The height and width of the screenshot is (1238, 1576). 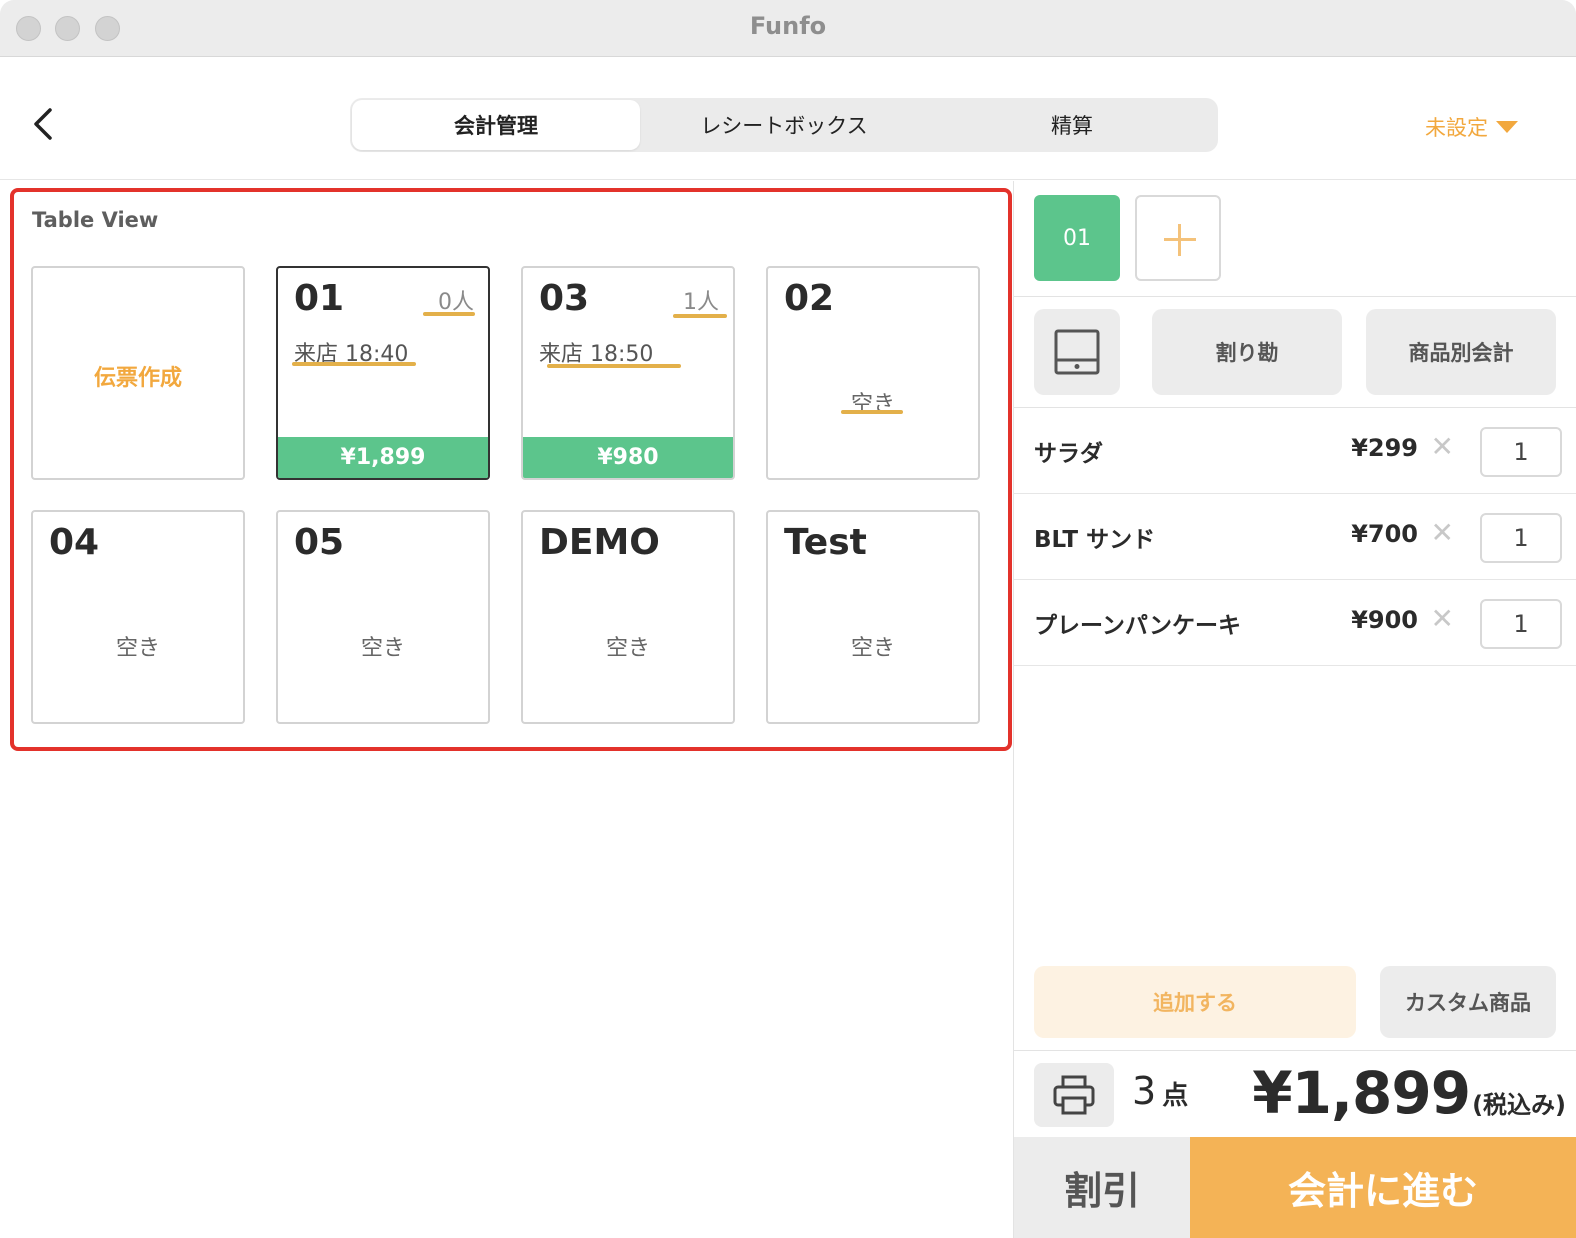 What do you see at coordinates (319, 542) in the screenshot?
I see `table-name: 05` at bounding box center [319, 542].